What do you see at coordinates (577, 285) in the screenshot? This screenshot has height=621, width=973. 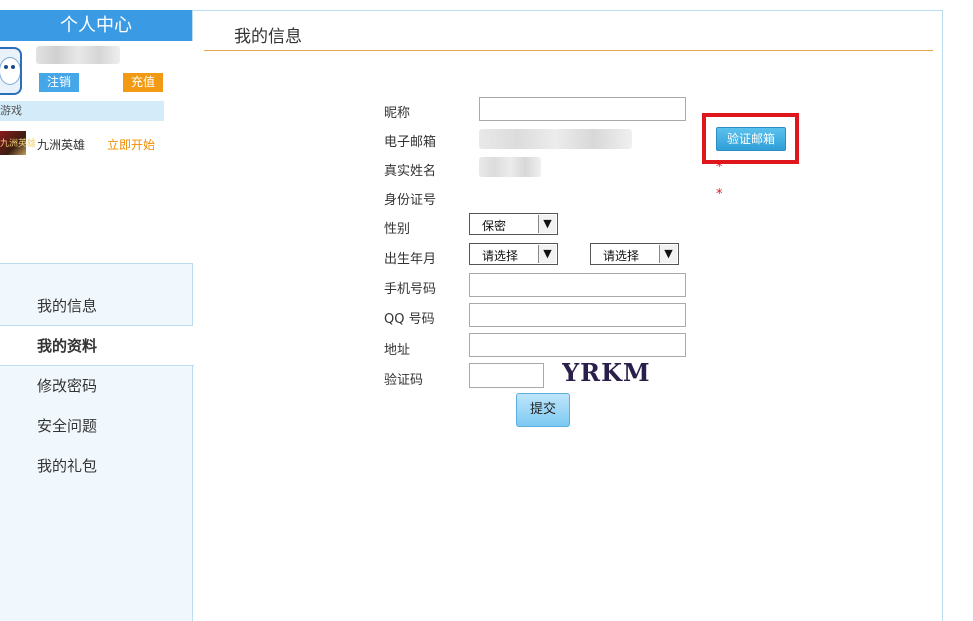 I see `phone-input` at bounding box center [577, 285].